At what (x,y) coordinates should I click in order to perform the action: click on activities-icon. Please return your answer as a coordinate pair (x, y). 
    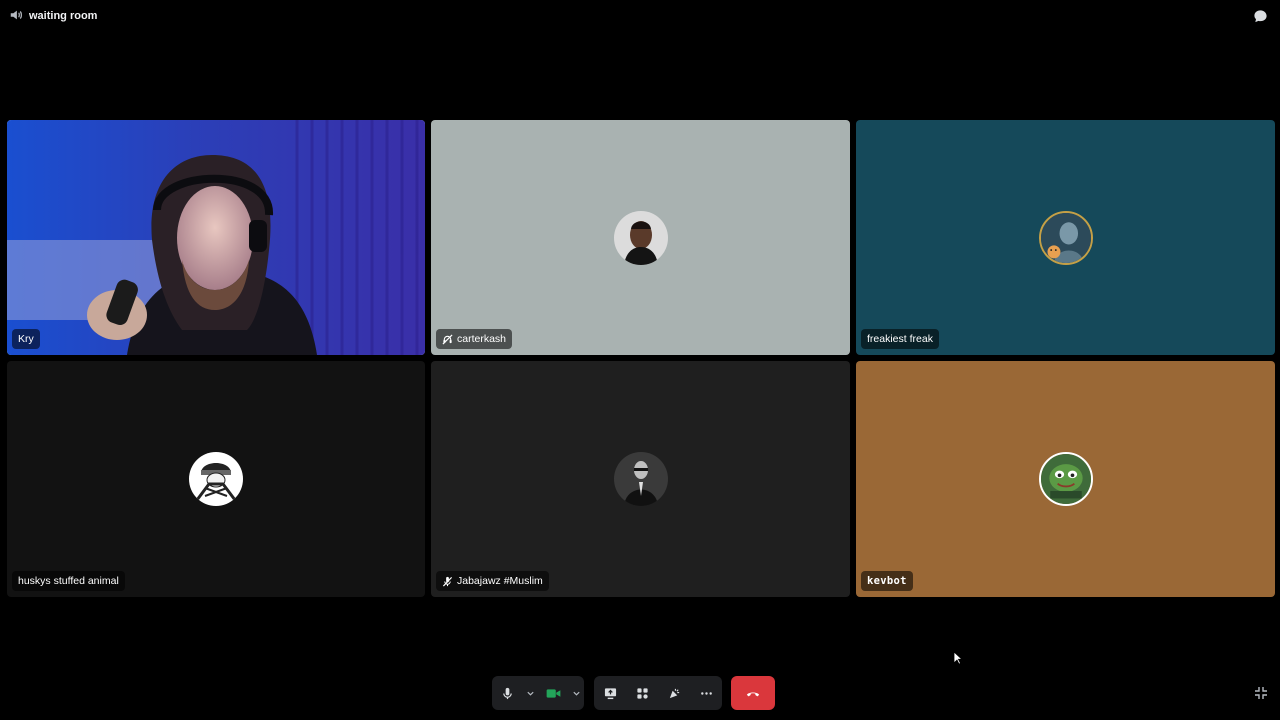
    Looking at the image, I should click on (642, 693).